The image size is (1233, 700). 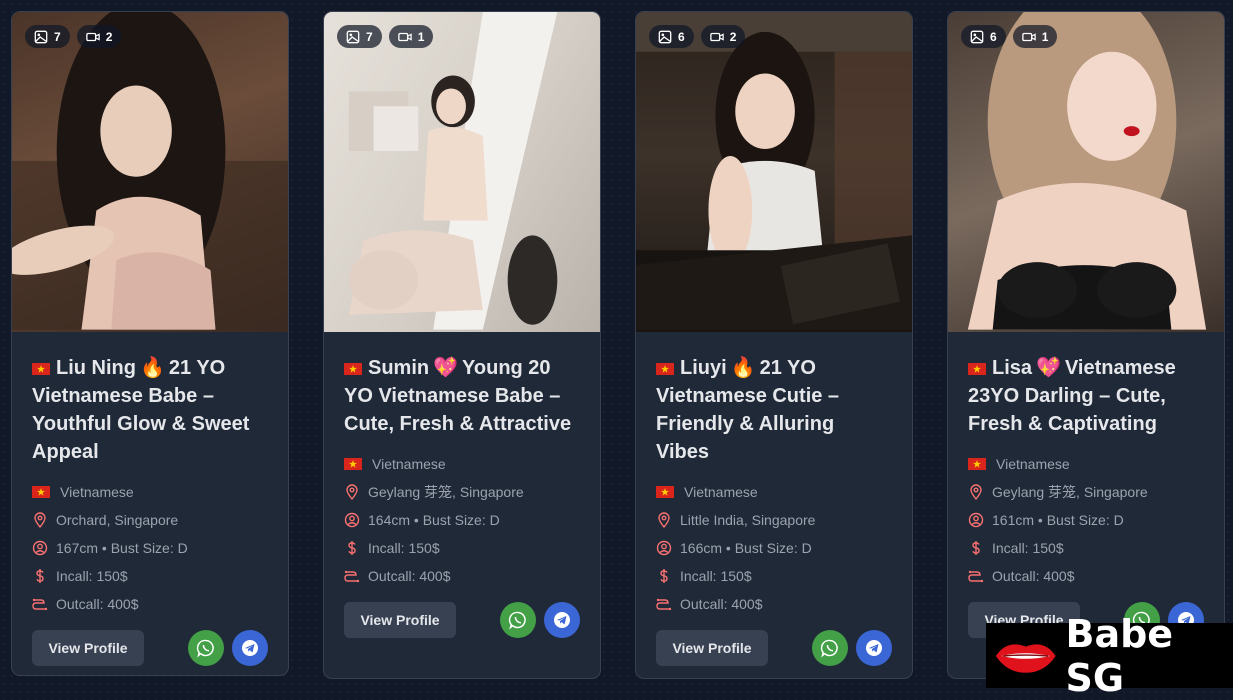 I want to click on location-row: Little India, Singapore, so click(x=774, y=520).